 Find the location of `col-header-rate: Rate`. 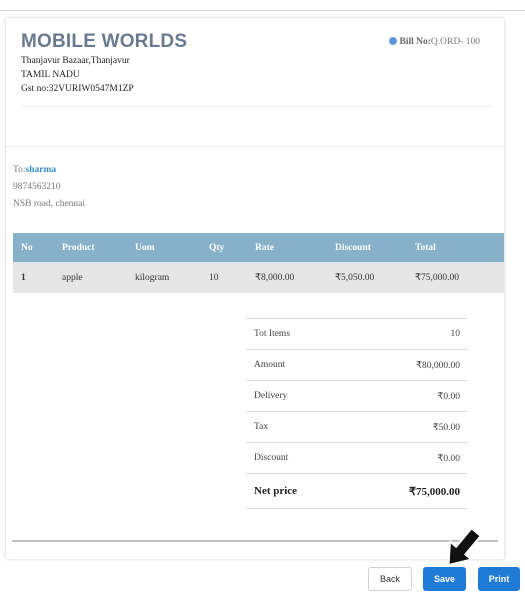

col-header-rate: Rate is located at coordinates (287, 247).